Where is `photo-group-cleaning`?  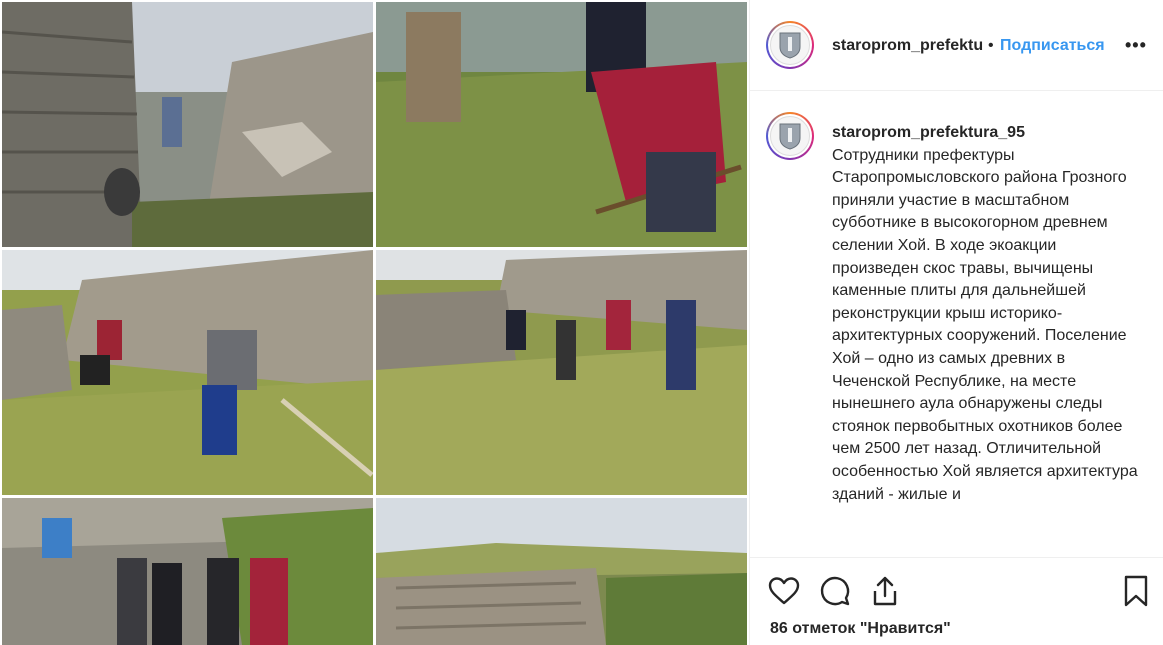
photo-group-cleaning is located at coordinates (561, 372).